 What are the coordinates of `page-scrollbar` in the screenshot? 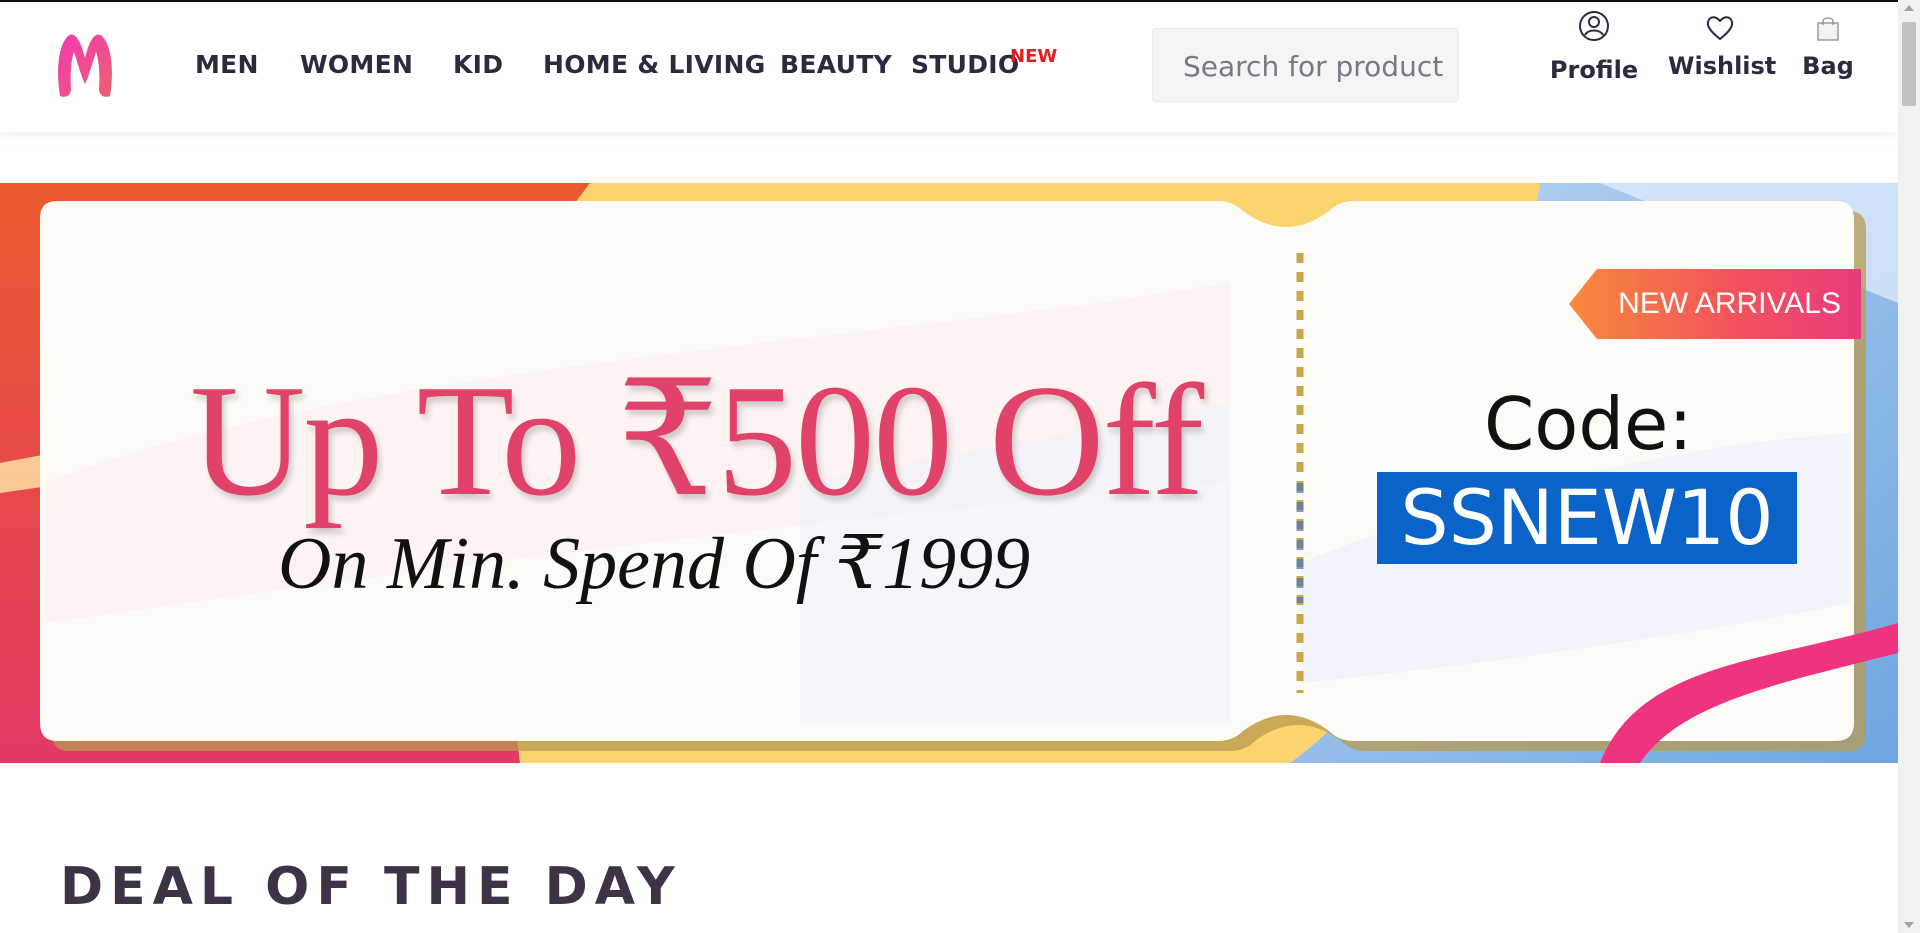 It's located at (1909, 466).